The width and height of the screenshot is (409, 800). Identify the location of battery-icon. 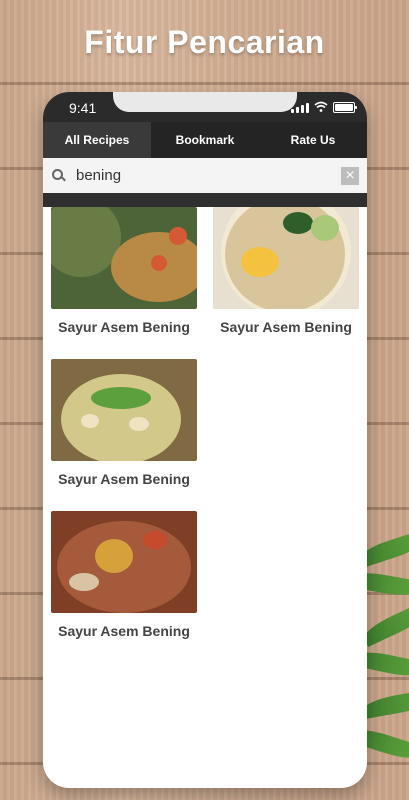
(345, 107).